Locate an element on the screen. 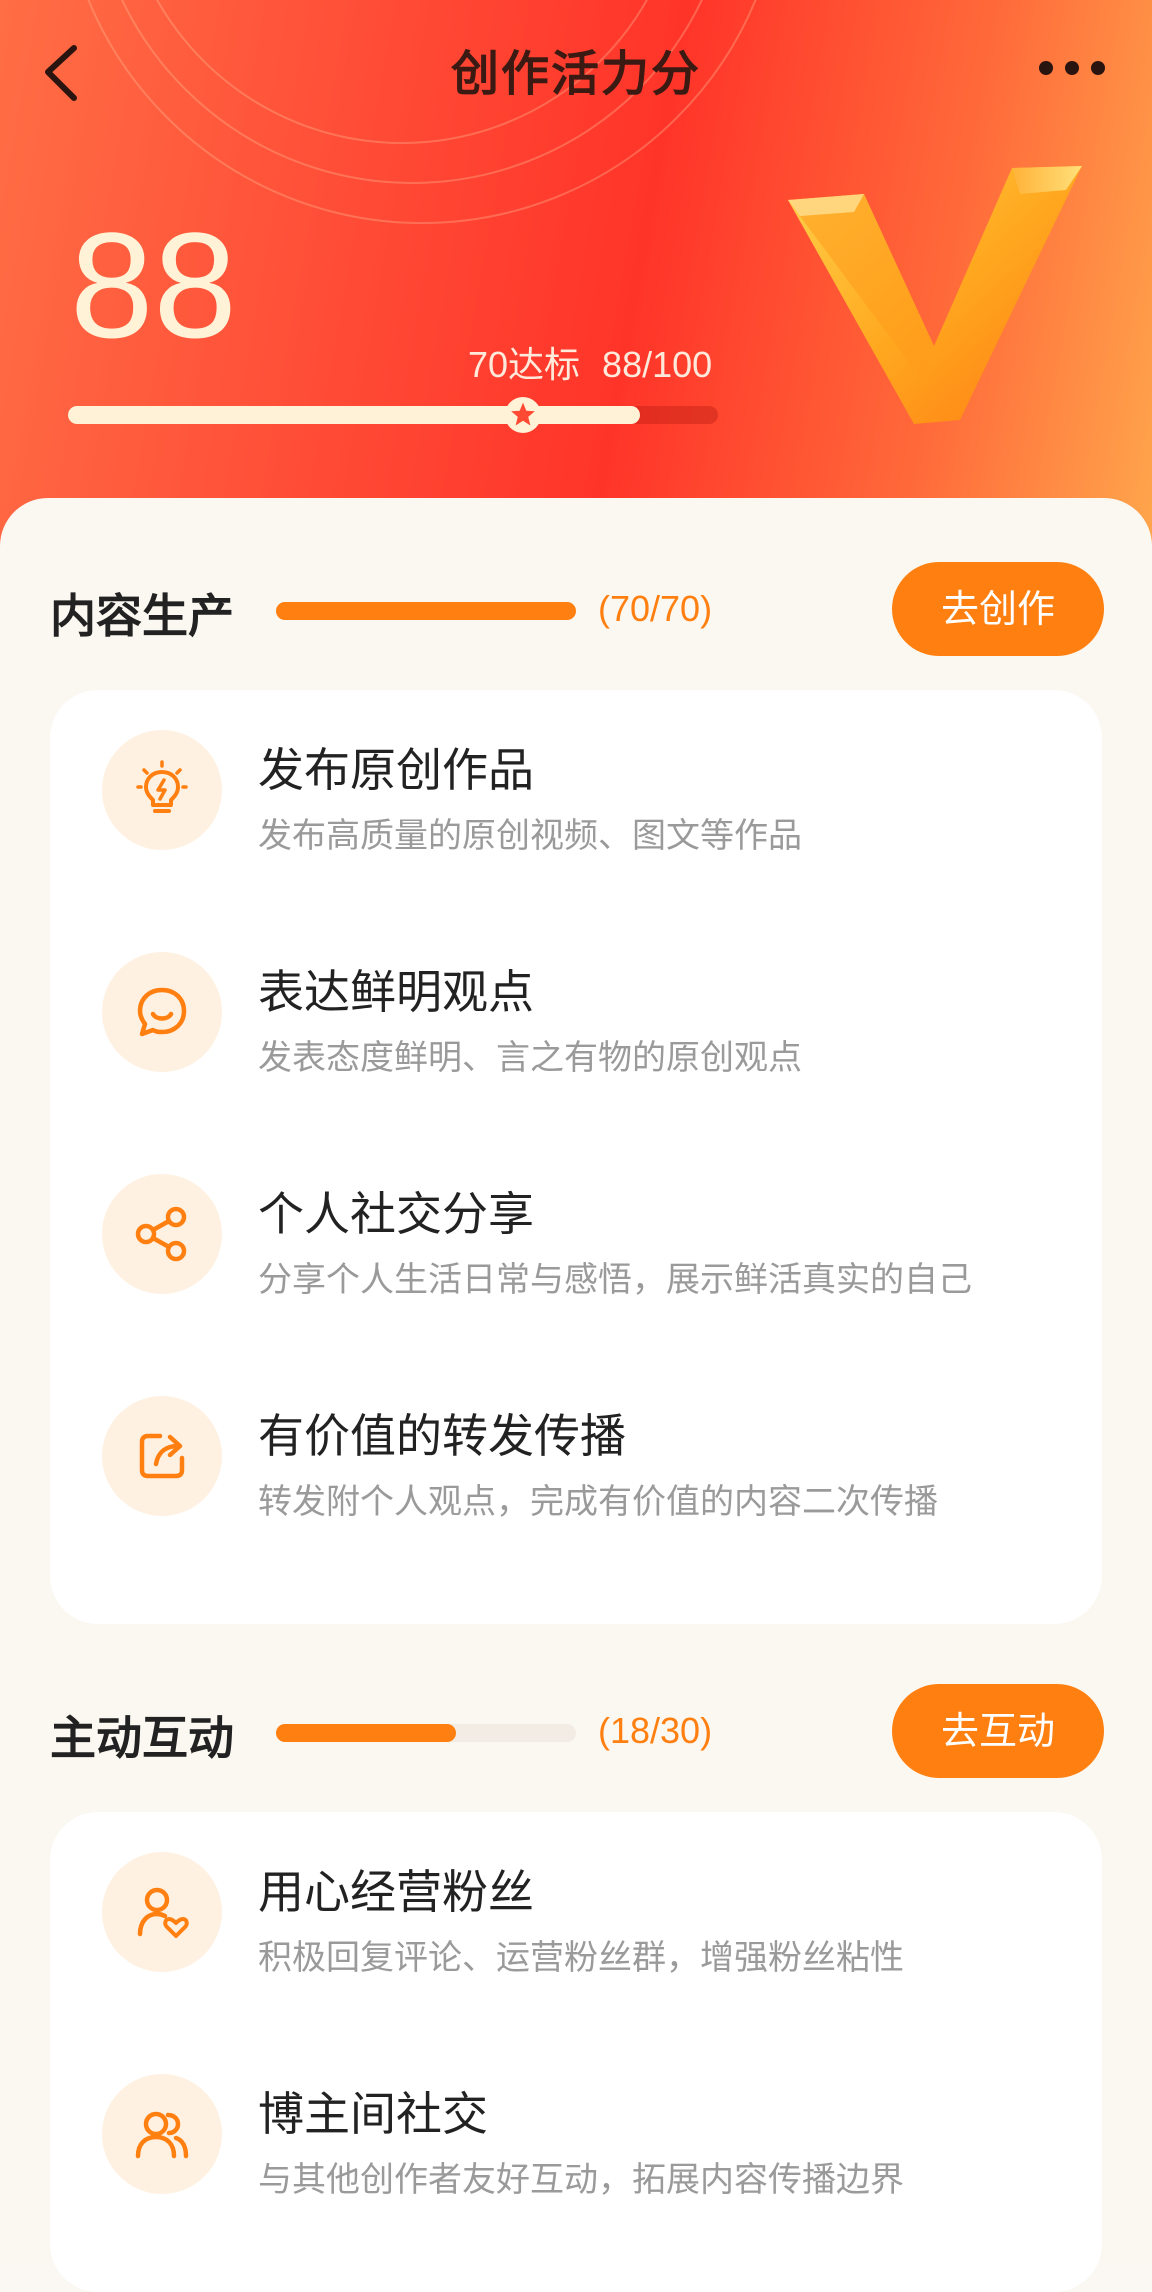 This screenshot has height=2292, width=1152. score-value: 88 is located at coordinates (153, 285).